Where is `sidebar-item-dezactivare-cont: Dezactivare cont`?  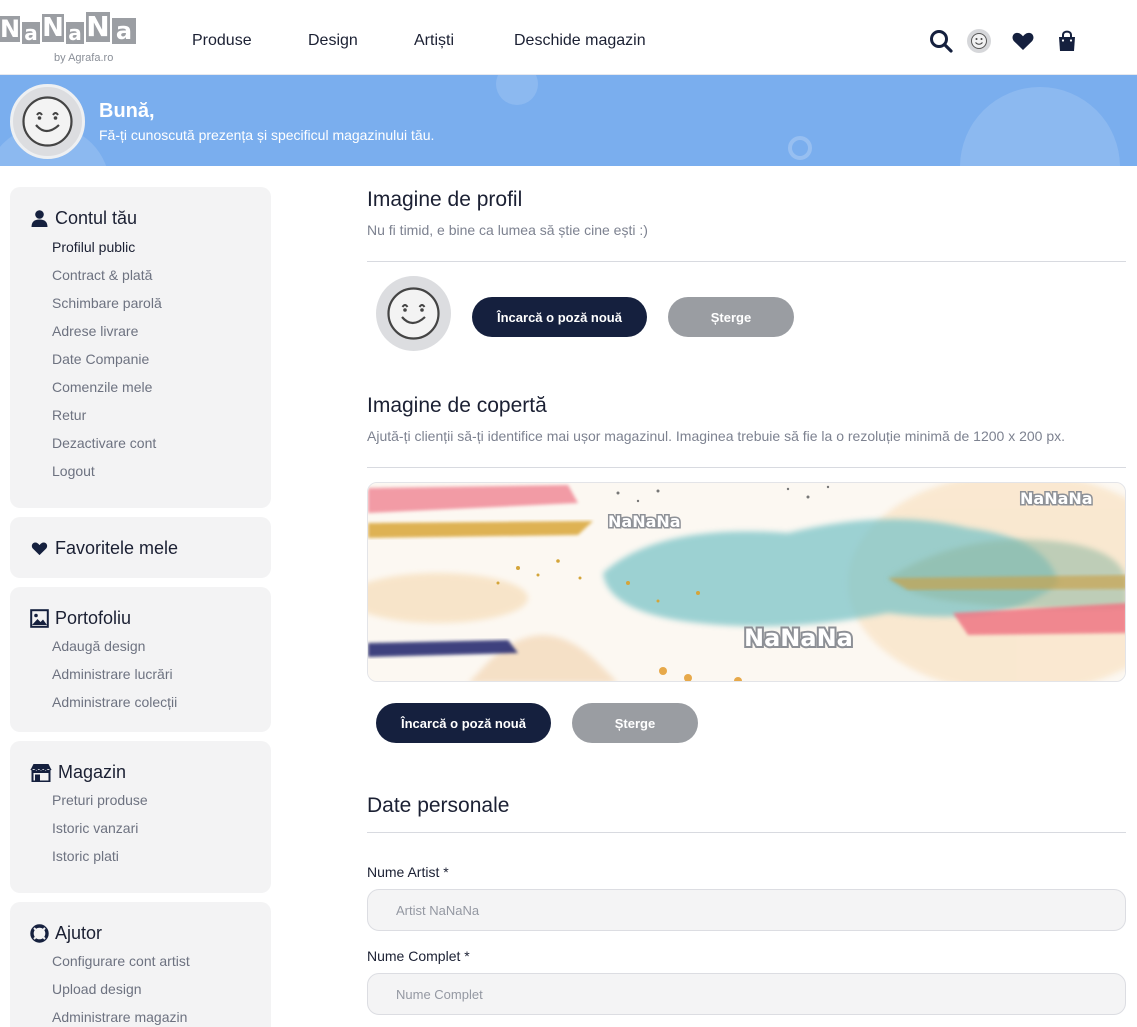 sidebar-item-dezactivare-cont: Dezactivare cont is located at coordinates (104, 443).